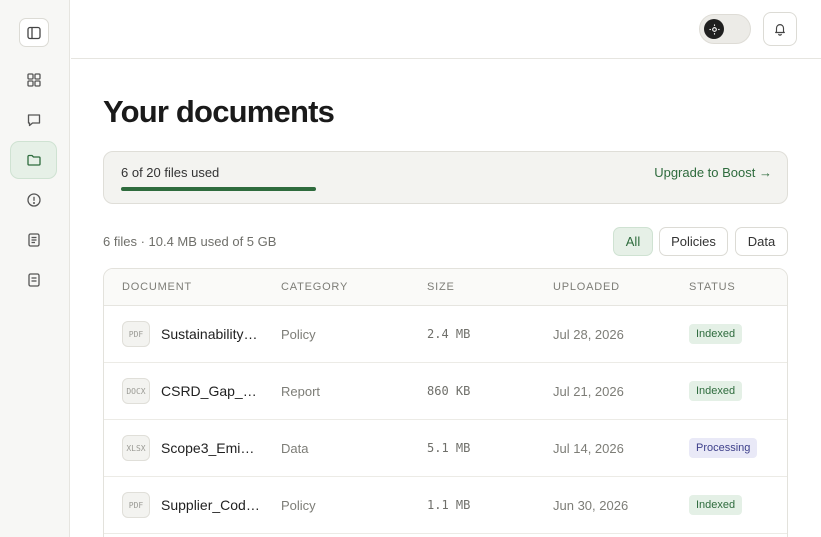 The width and height of the screenshot is (821, 537). Describe the element at coordinates (586, 287) in the screenshot. I see `column-header-uploaded: UPLOADED` at that location.